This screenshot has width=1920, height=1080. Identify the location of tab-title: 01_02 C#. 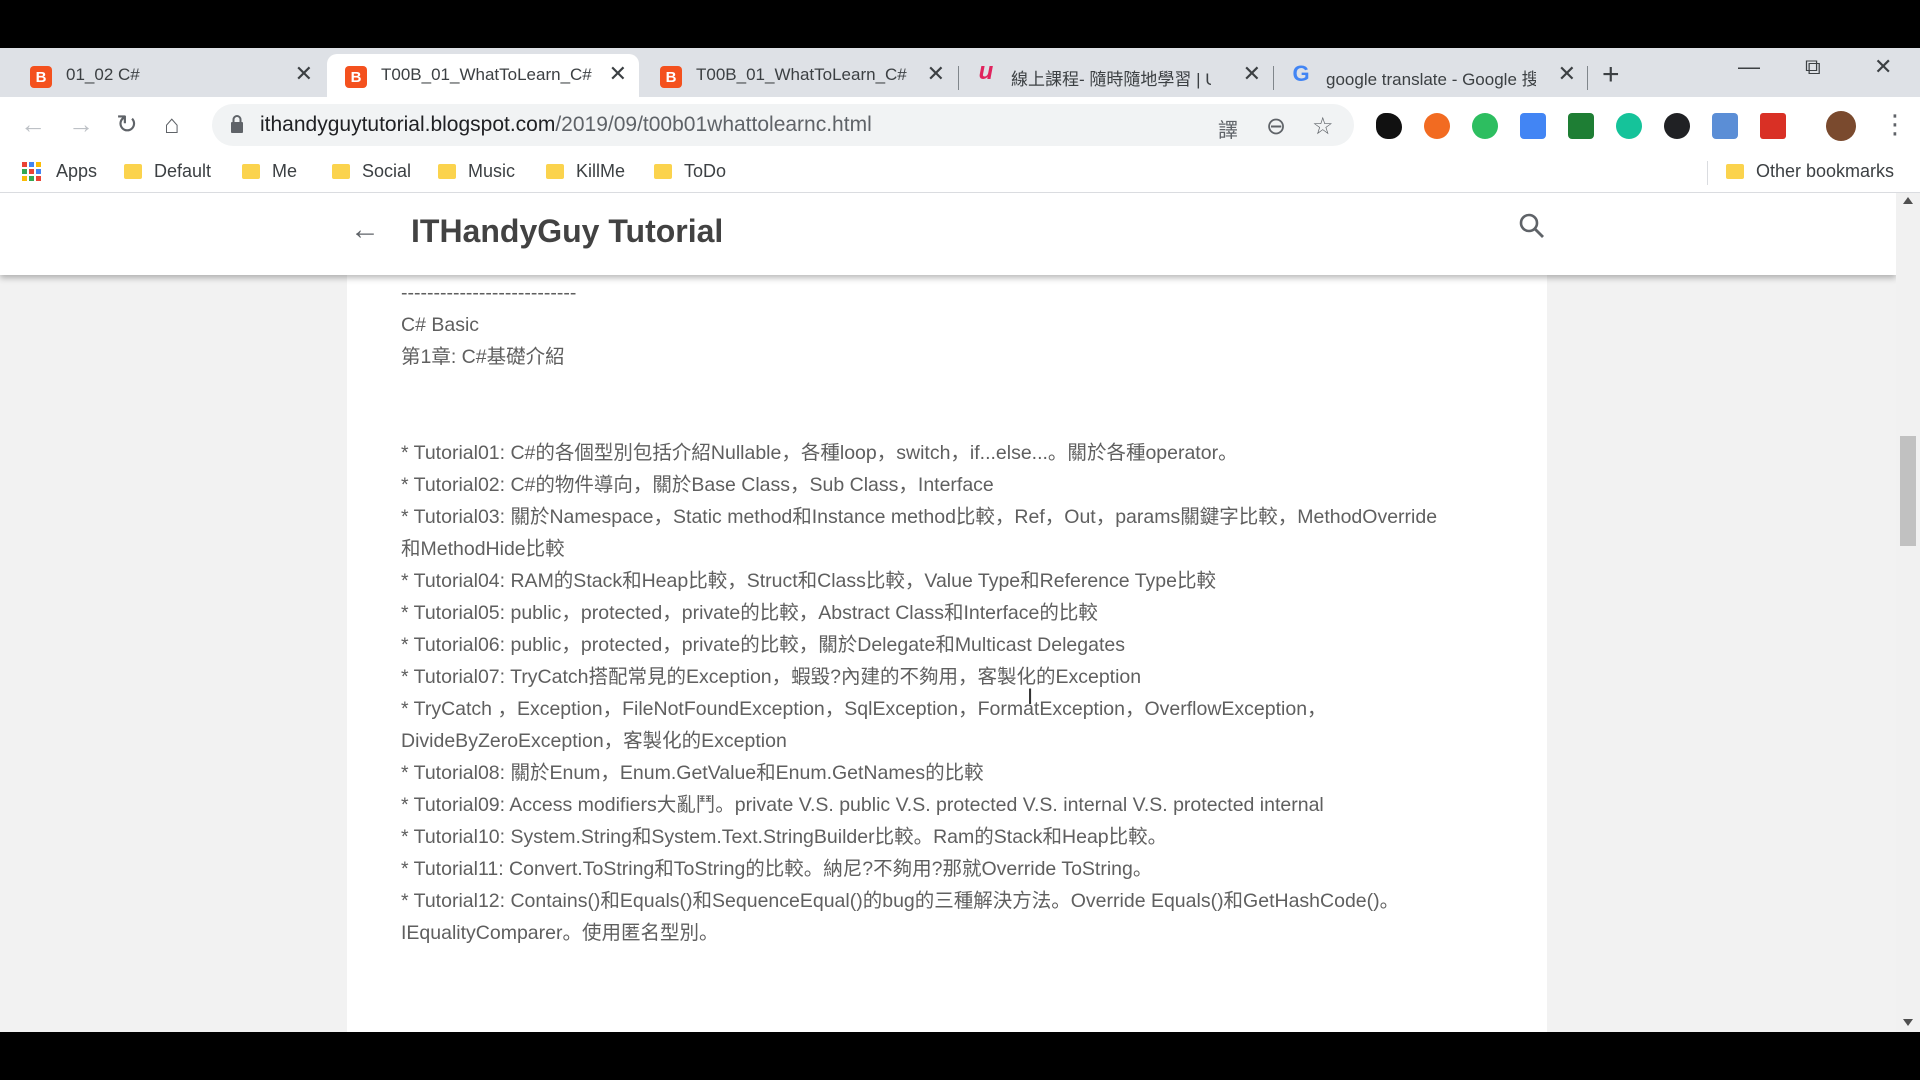
(103, 74).